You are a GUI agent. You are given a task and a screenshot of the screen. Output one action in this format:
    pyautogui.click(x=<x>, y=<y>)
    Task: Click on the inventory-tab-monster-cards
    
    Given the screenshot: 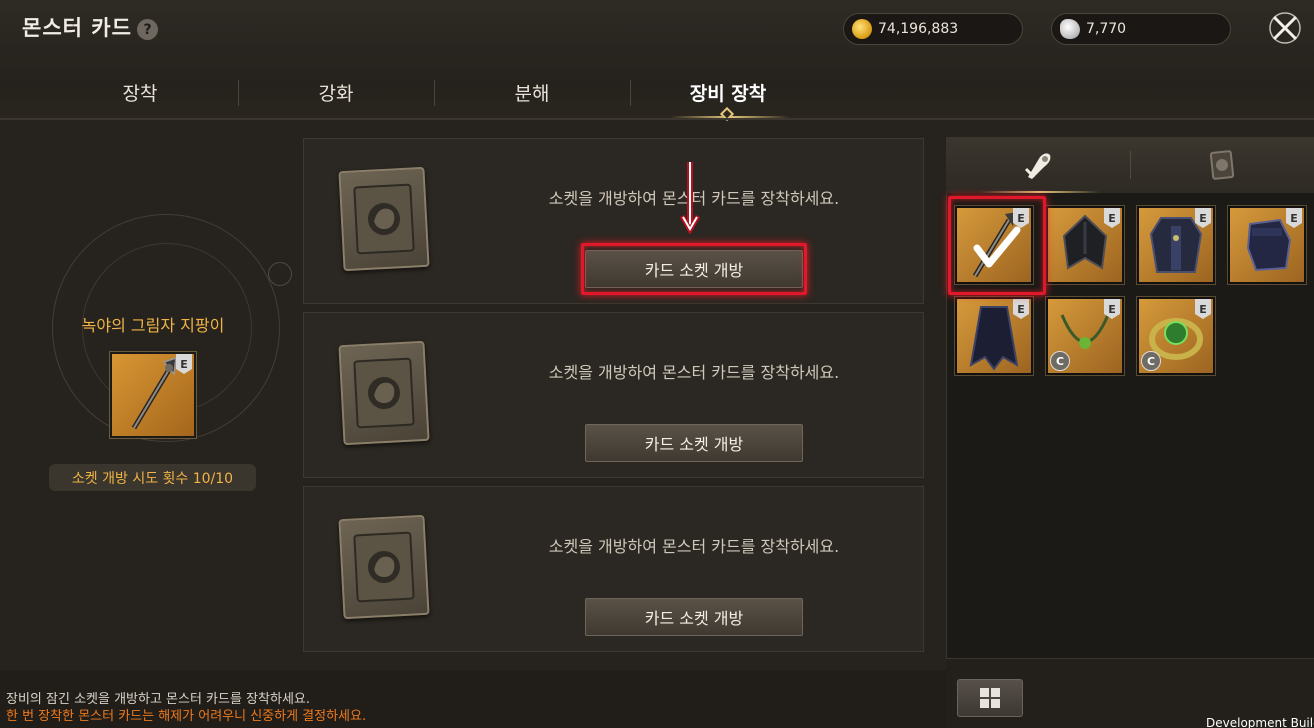 What is the action you would take?
    pyautogui.click(x=1222, y=165)
    